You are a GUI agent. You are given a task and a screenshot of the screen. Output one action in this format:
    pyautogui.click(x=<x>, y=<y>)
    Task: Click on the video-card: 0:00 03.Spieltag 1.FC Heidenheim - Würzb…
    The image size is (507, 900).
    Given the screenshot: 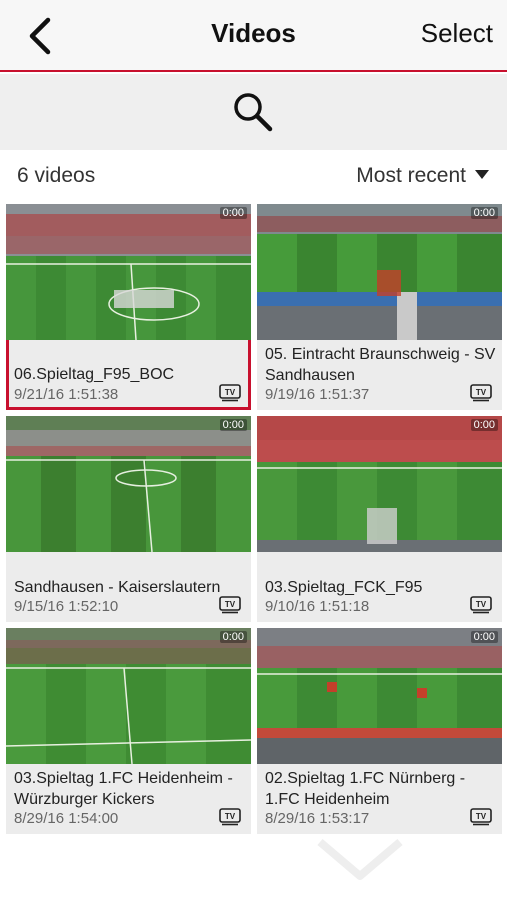 What is the action you would take?
    pyautogui.click(x=128, y=731)
    